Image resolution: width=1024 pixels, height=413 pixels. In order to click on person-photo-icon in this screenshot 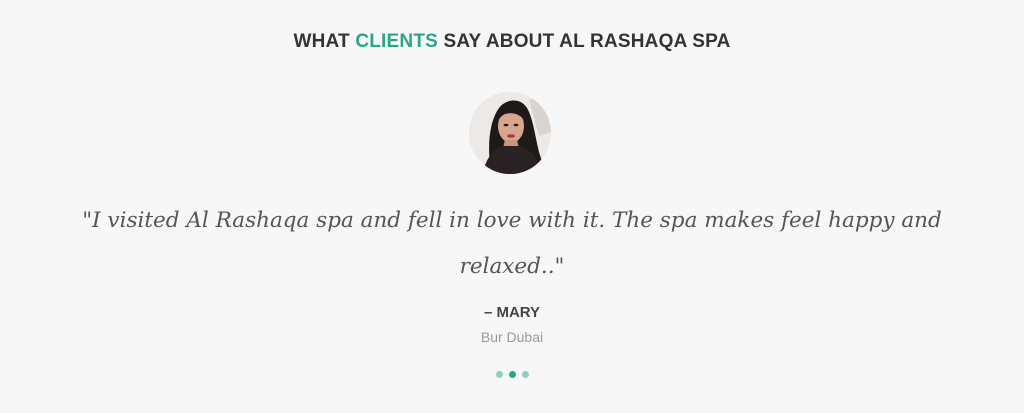, I will do `click(510, 133)`.